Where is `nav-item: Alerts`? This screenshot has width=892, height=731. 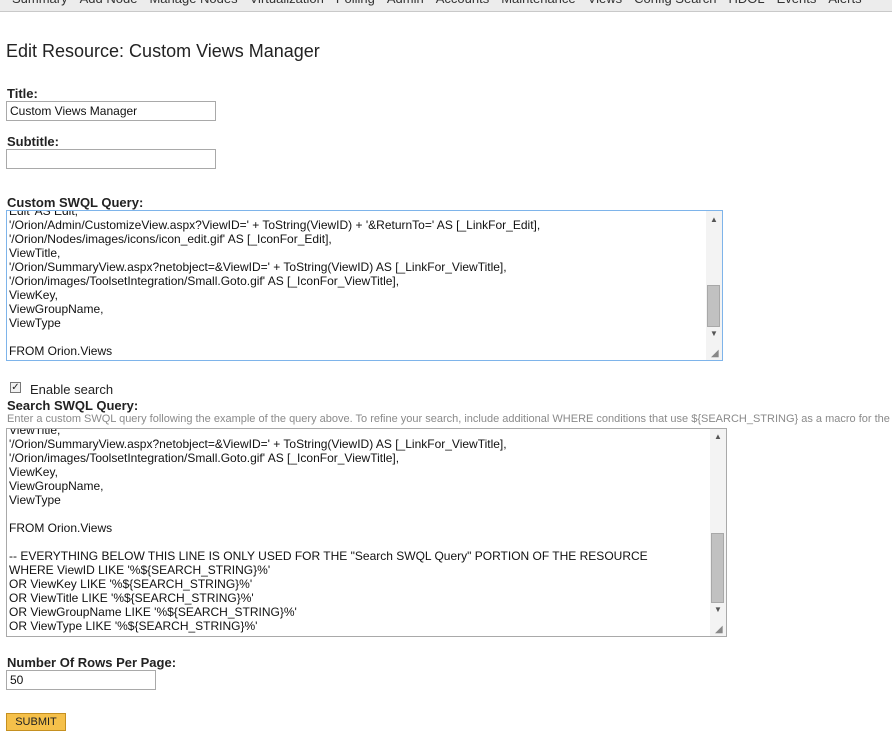
nav-item: Alerts is located at coordinates (844, 4).